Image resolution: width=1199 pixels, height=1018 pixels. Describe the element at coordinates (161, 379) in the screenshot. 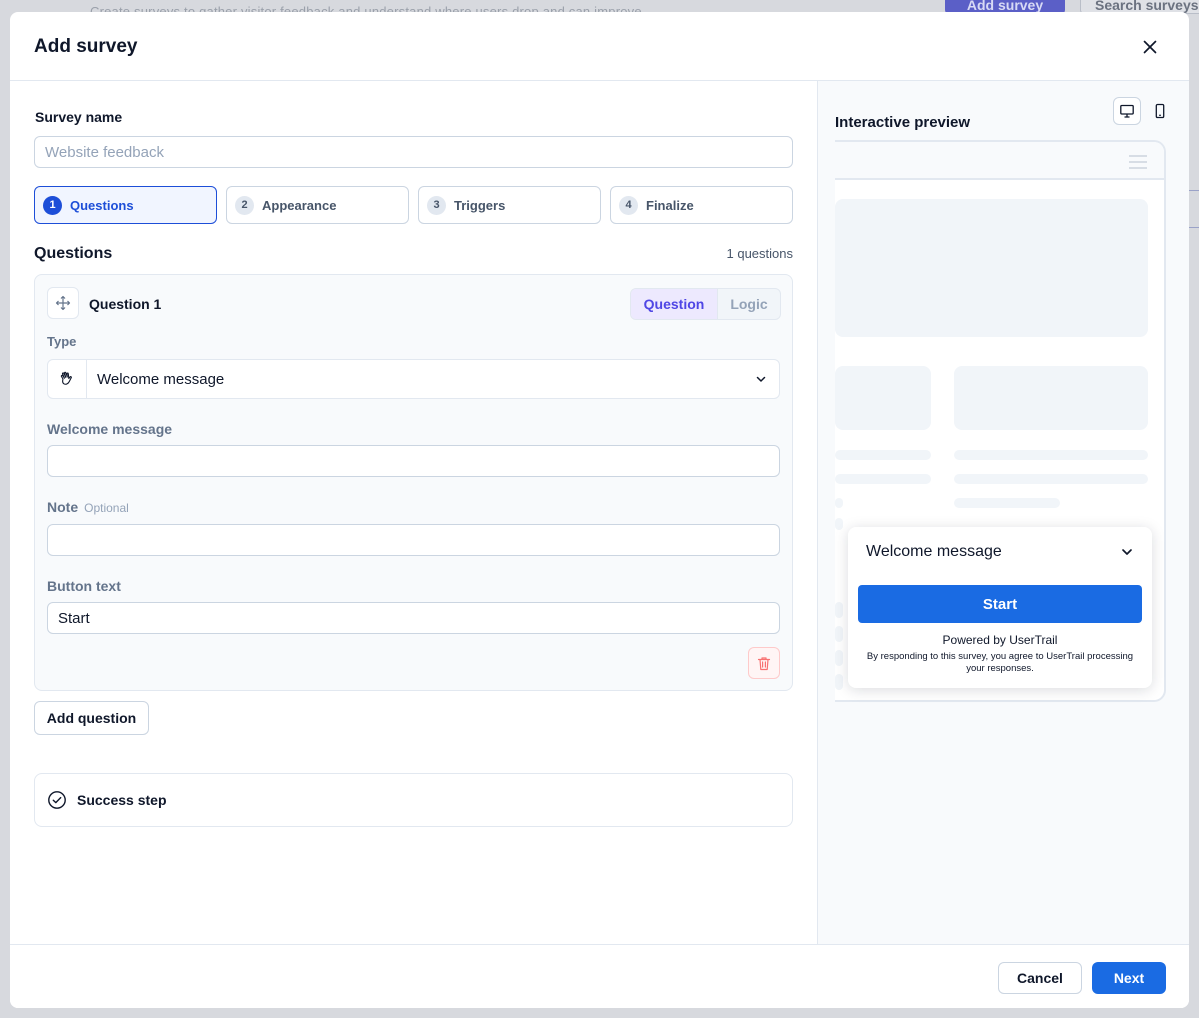

I see `question-type-value: Welcome message` at that location.